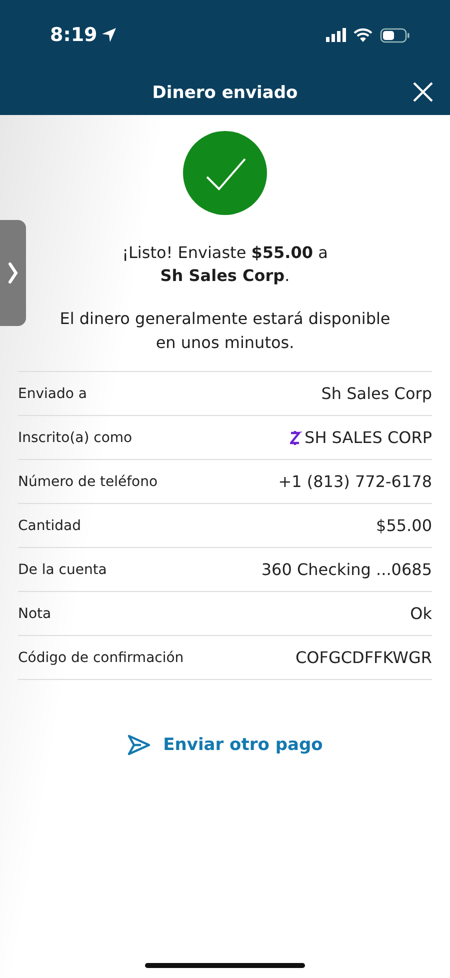 The image size is (450, 978). What do you see at coordinates (404, 525) in the screenshot?
I see `detail-value: $55.00` at bounding box center [404, 525].